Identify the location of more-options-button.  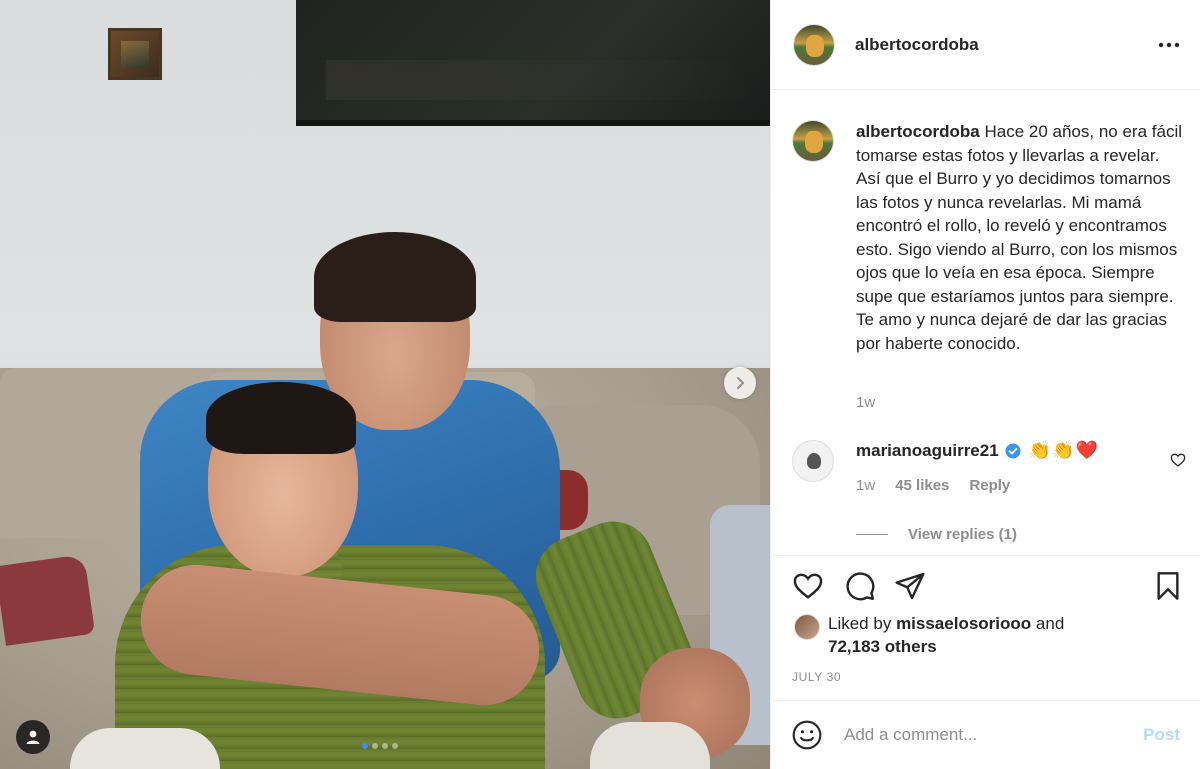
(1169, 45).